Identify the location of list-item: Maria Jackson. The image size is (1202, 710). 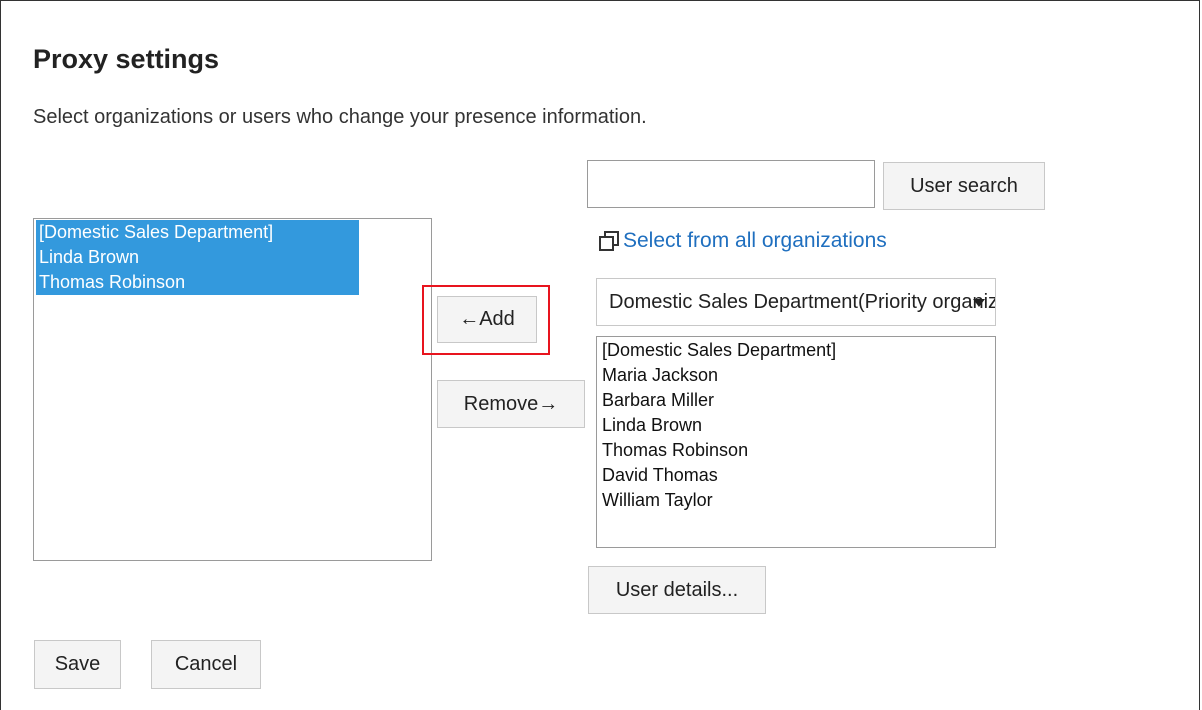
(796, 375).